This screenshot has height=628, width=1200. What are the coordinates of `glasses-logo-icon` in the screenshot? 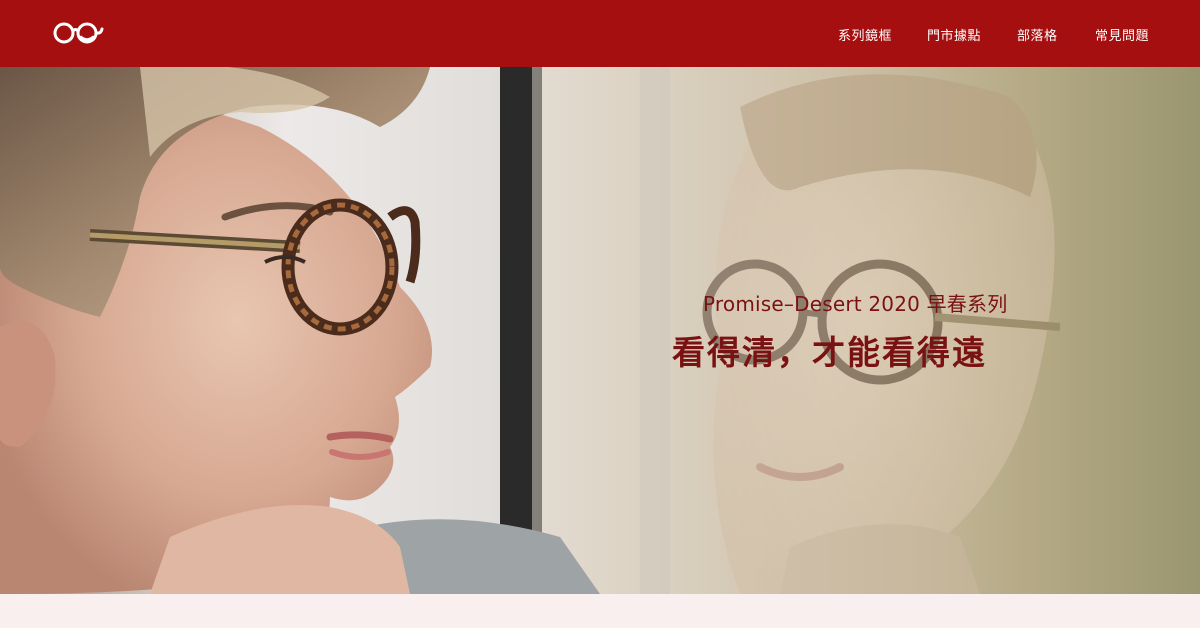 It's located at (79, 33).